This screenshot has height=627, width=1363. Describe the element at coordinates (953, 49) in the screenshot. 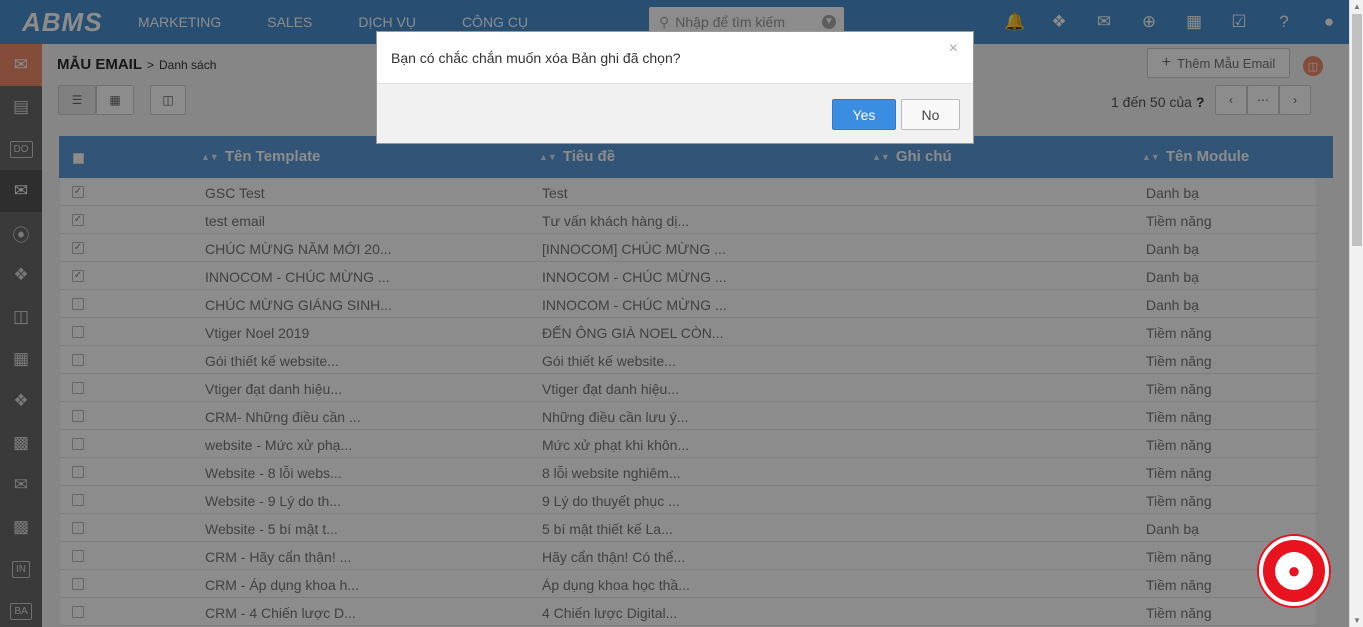

I see `close-icon: ×` at that location.